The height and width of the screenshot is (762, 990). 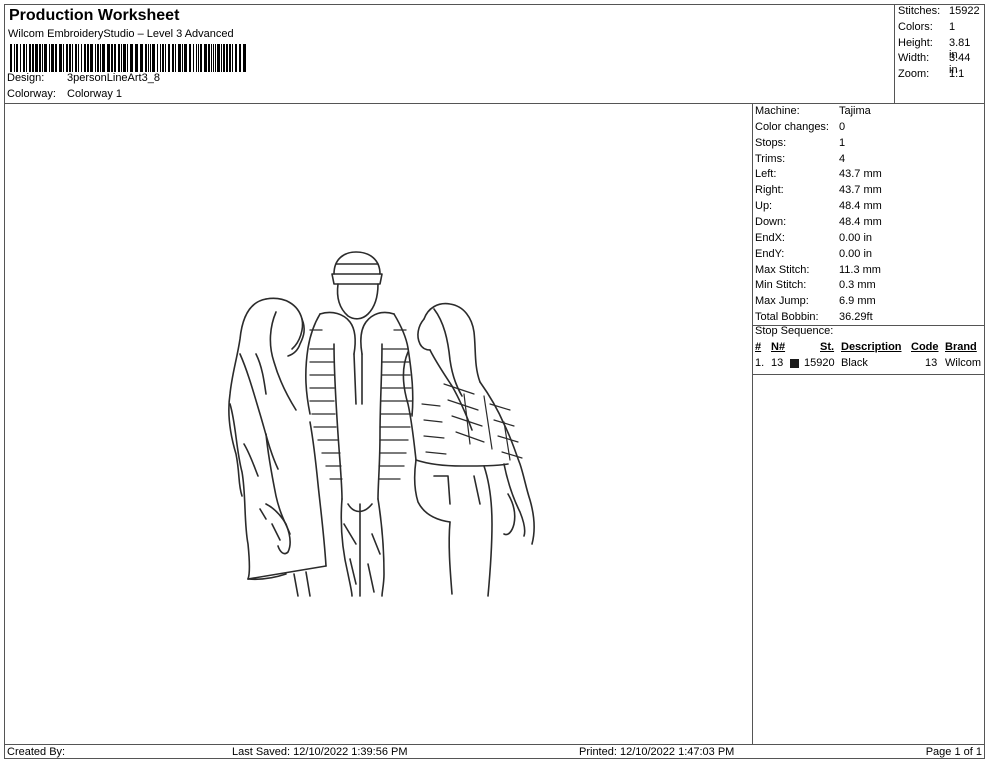 I want to click on info-value: 1, so click(x=842, y=142).